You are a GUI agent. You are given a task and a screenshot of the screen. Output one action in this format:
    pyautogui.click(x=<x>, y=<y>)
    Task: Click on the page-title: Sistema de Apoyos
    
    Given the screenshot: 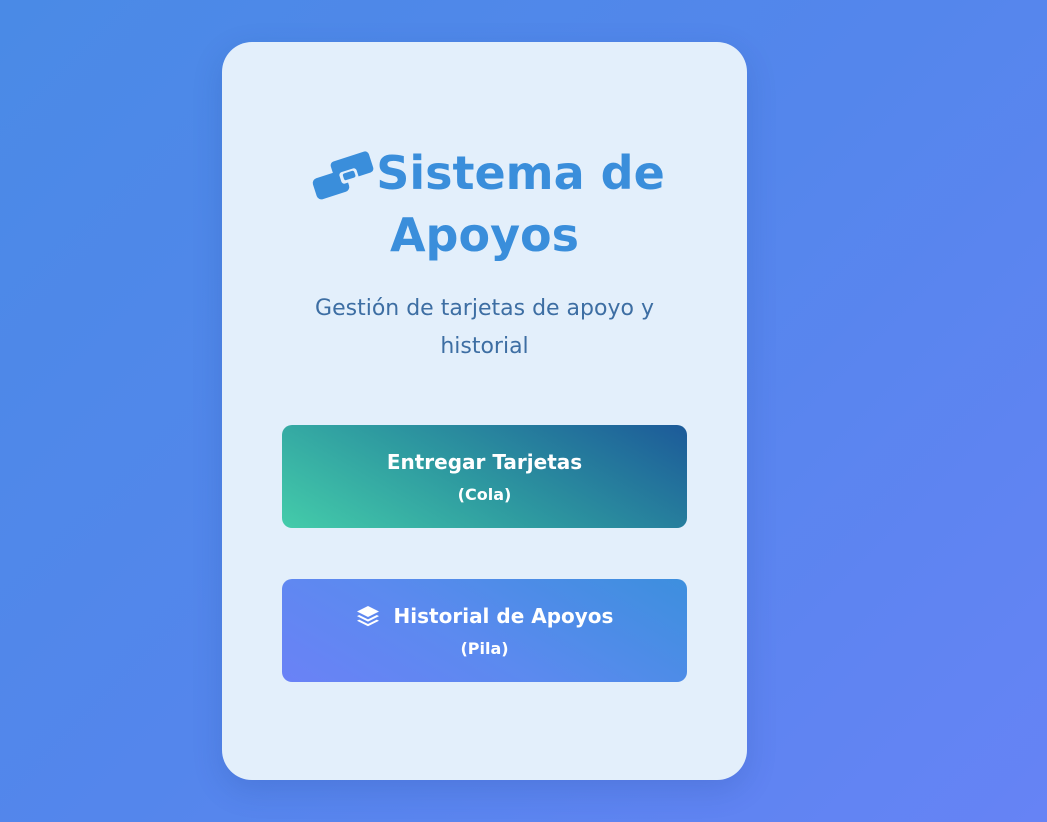 What is the action you would take?
    pyautogui.click(x=484, y=204)
    